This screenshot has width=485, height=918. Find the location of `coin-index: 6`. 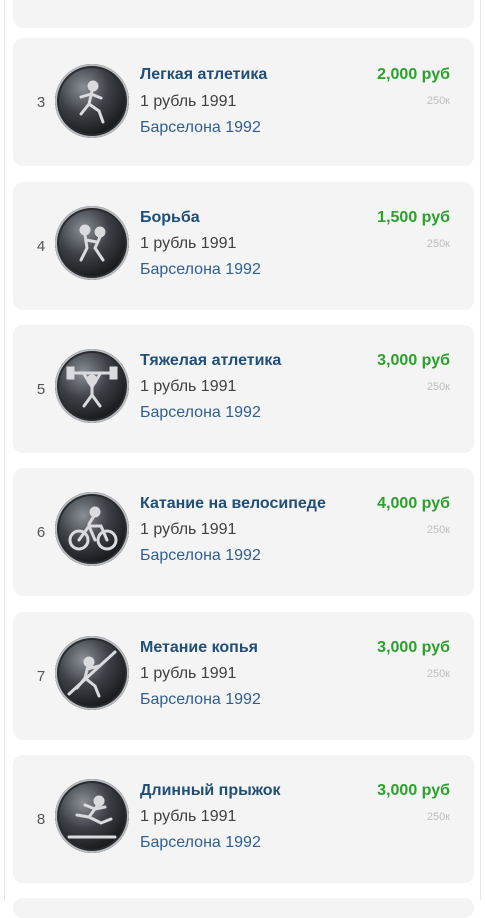

coin-index: 6 is located at coordinates (41, 532).